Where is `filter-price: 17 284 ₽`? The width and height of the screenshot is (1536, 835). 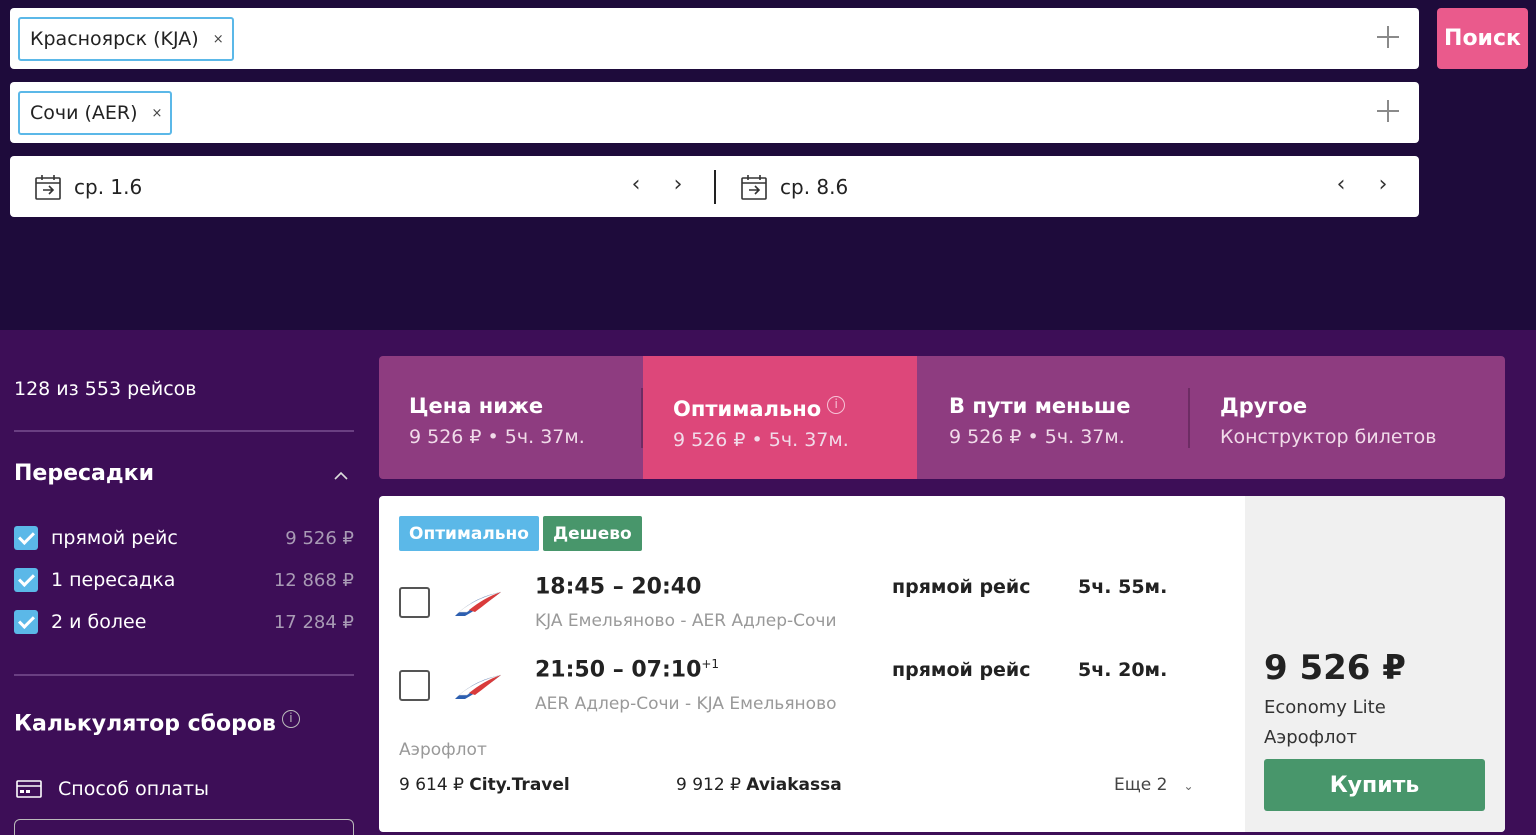 filter-price: 17 284 ₽ is located at coordinates (313, 622).